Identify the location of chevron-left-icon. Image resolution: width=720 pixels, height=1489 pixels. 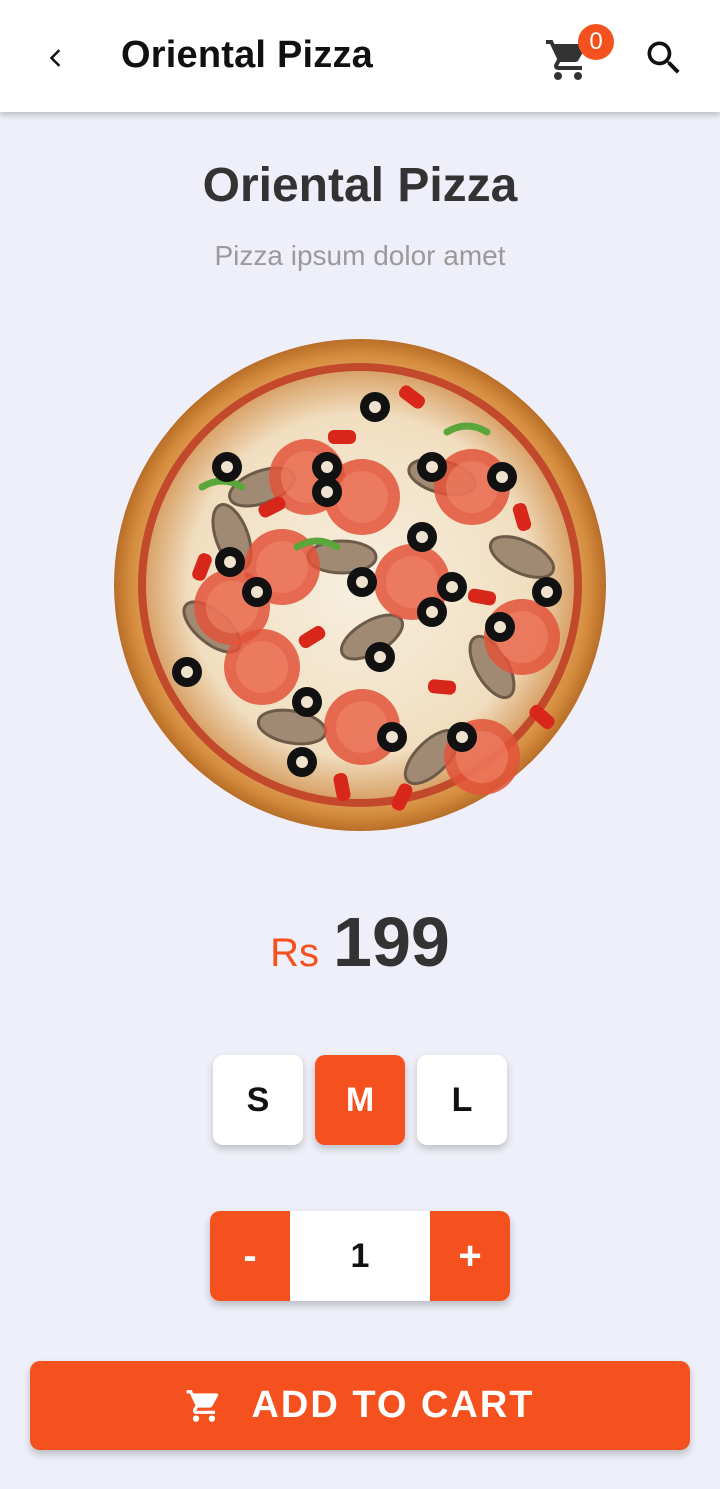
(55, 58).